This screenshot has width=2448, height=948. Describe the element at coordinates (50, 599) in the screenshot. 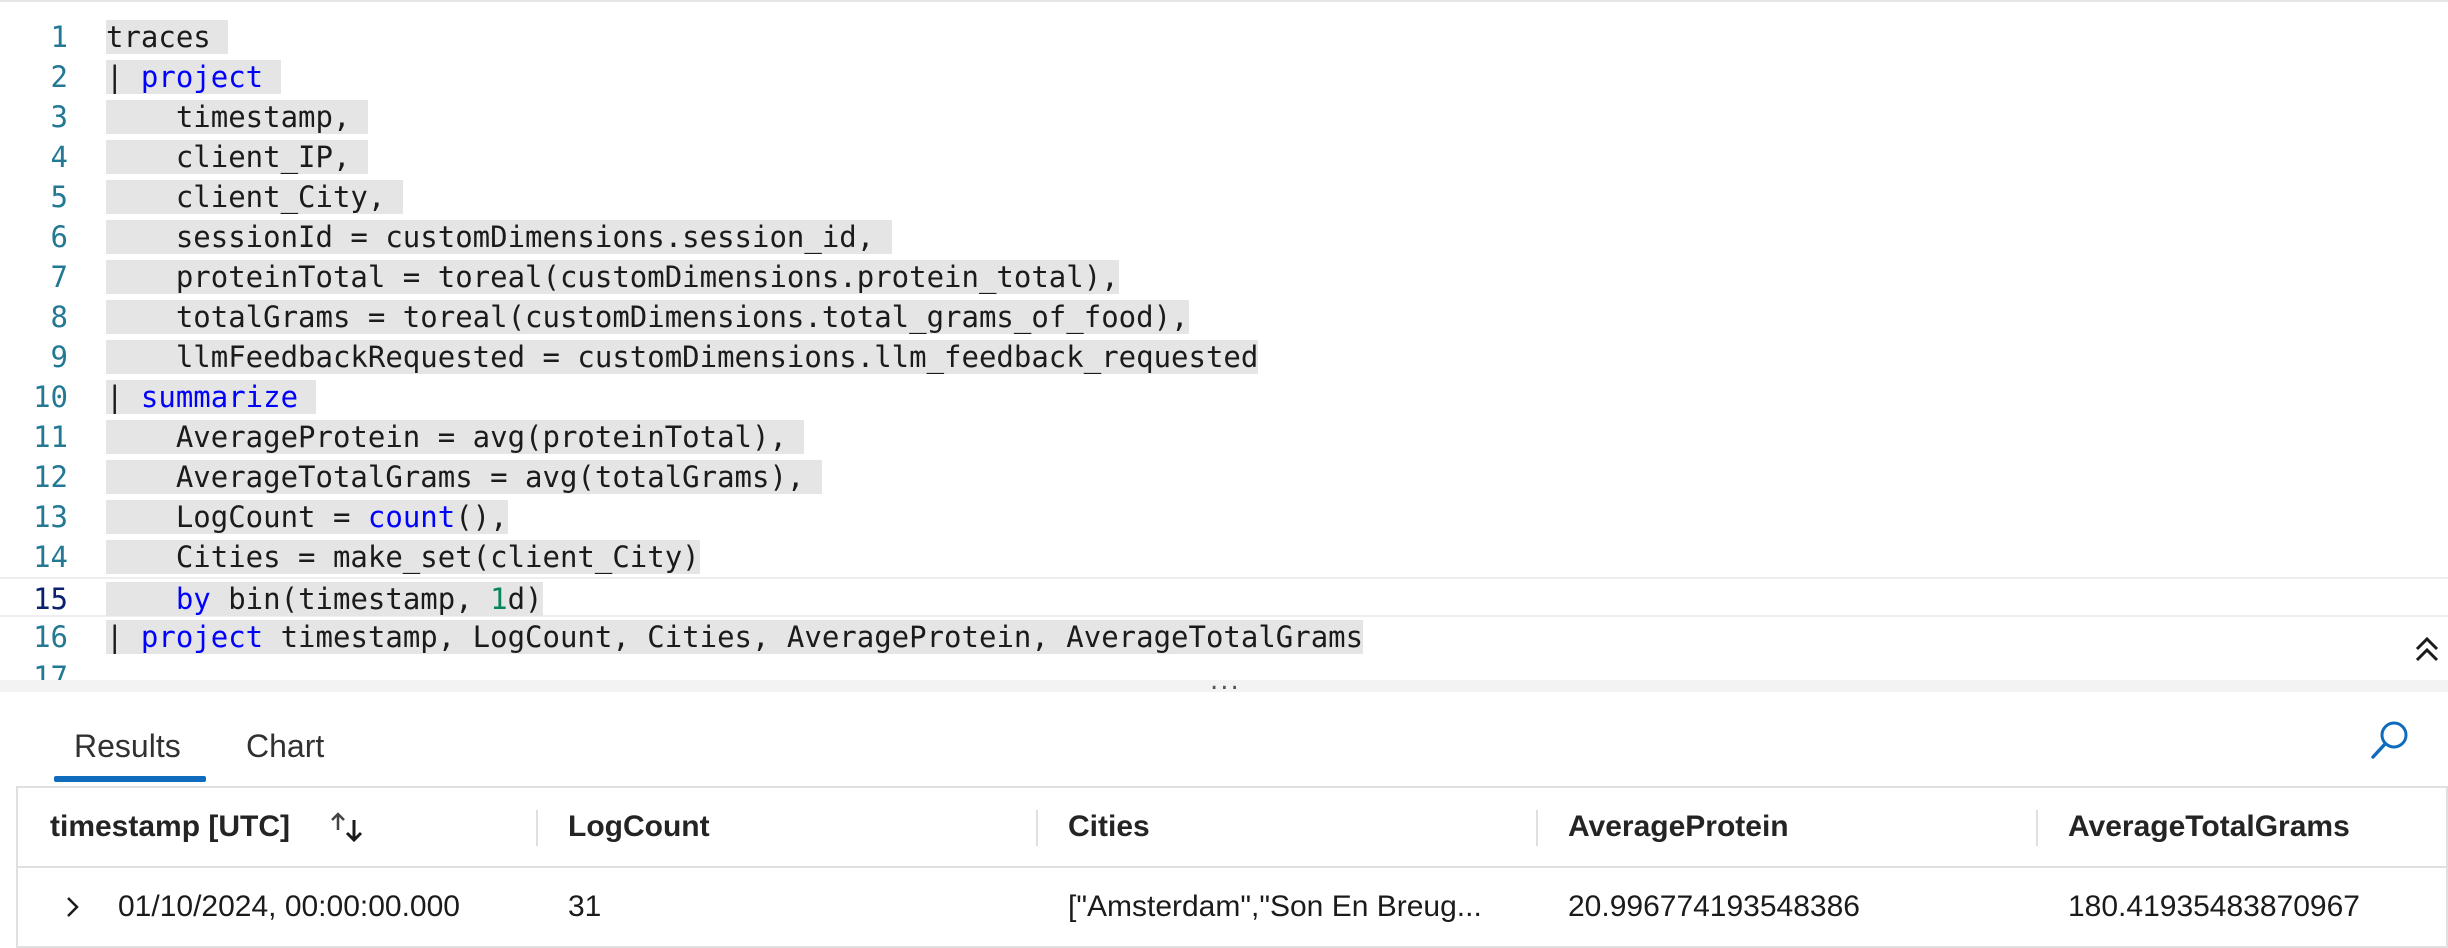

I see `line-number: 15` at that location.